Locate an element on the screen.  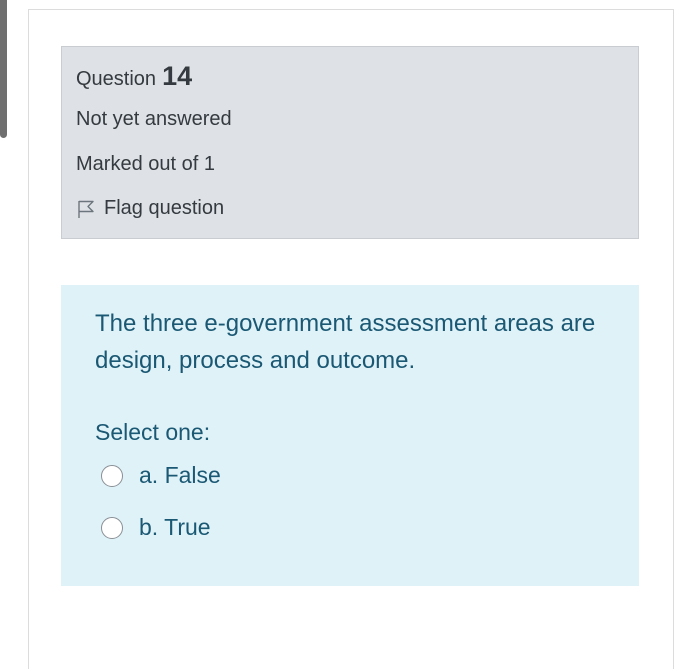
select-one-prompt: Select one: is located at coordinates (153, 432).